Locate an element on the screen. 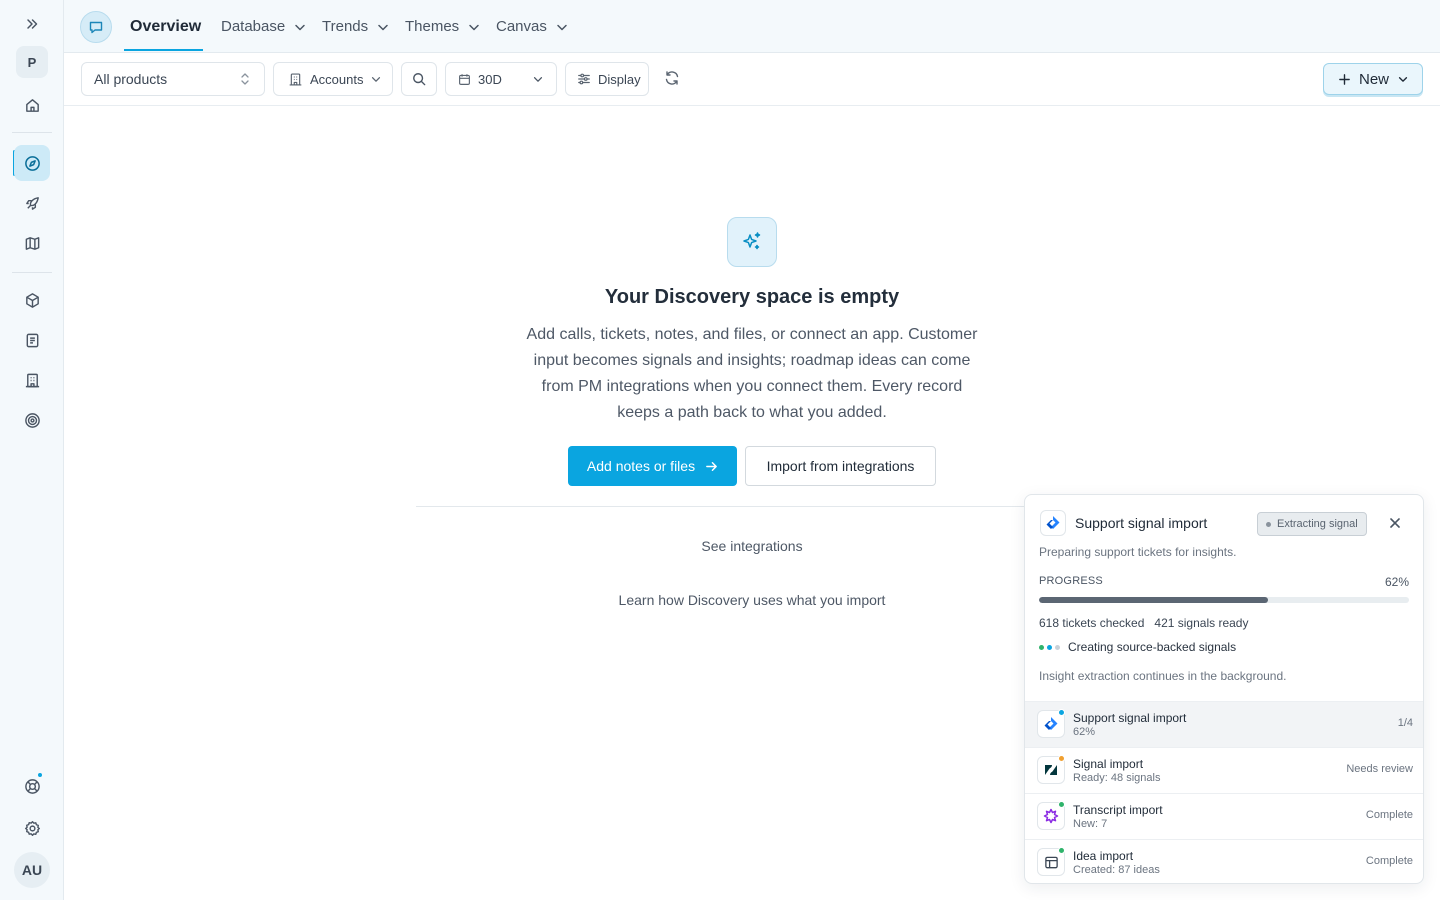 Image resolution: width=1440 pixels, height=900 pixels. cube-icon is located at coordinates (32, 300).